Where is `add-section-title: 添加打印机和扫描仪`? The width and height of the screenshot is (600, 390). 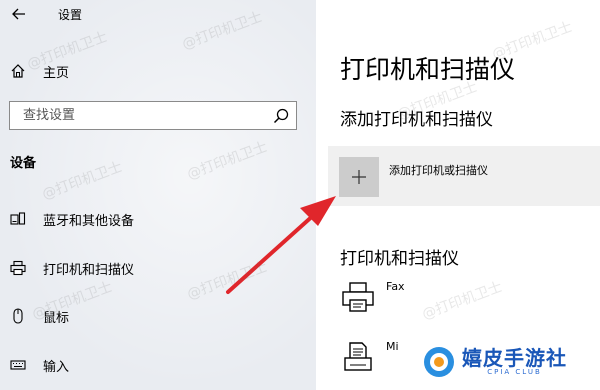 add-section-title: 添加打印机和扫描仪 is located at coordinates (416, 120).